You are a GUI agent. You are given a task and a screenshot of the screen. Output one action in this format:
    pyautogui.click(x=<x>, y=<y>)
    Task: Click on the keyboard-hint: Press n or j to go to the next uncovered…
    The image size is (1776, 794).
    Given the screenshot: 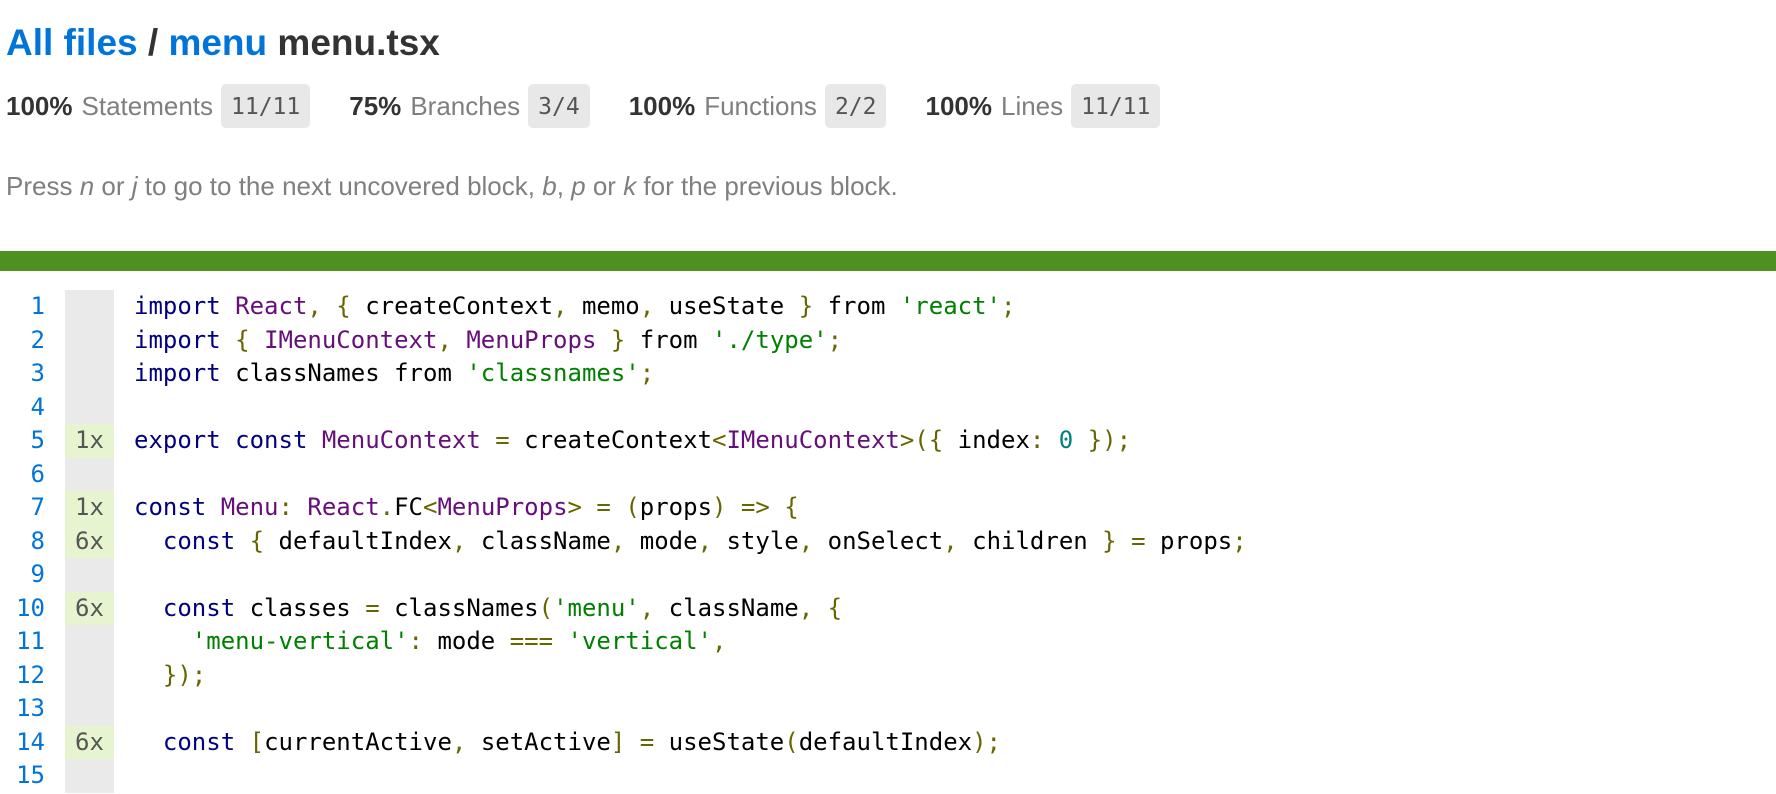 What is the action you would take?
    pyautogui.click(x=452, y=186)
    